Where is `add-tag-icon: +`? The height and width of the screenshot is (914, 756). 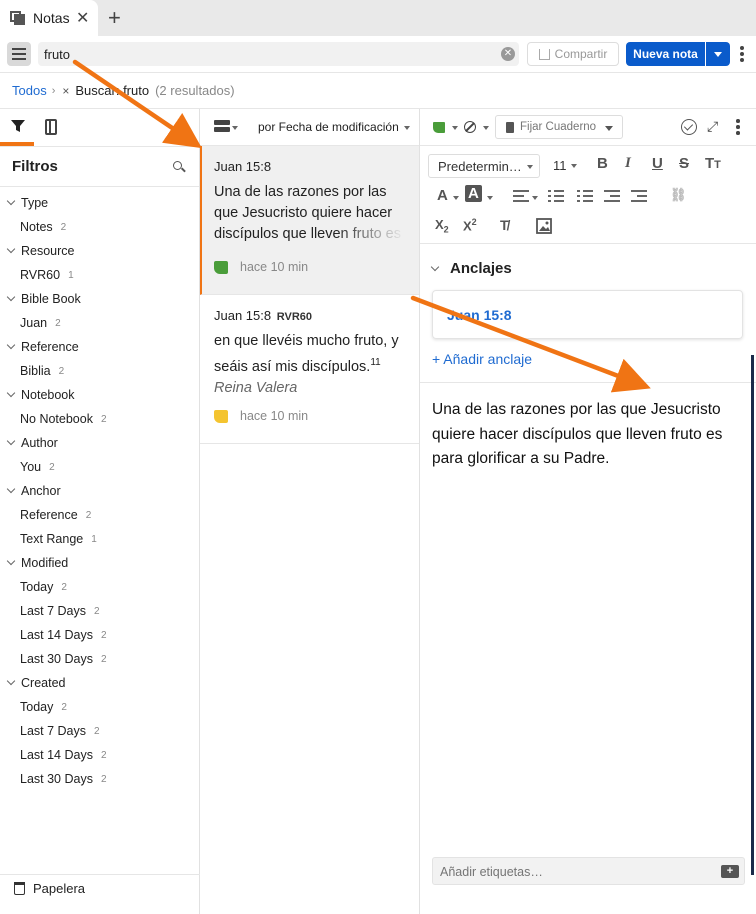
add-tag-icon: + is located at coordinates (730, 871).